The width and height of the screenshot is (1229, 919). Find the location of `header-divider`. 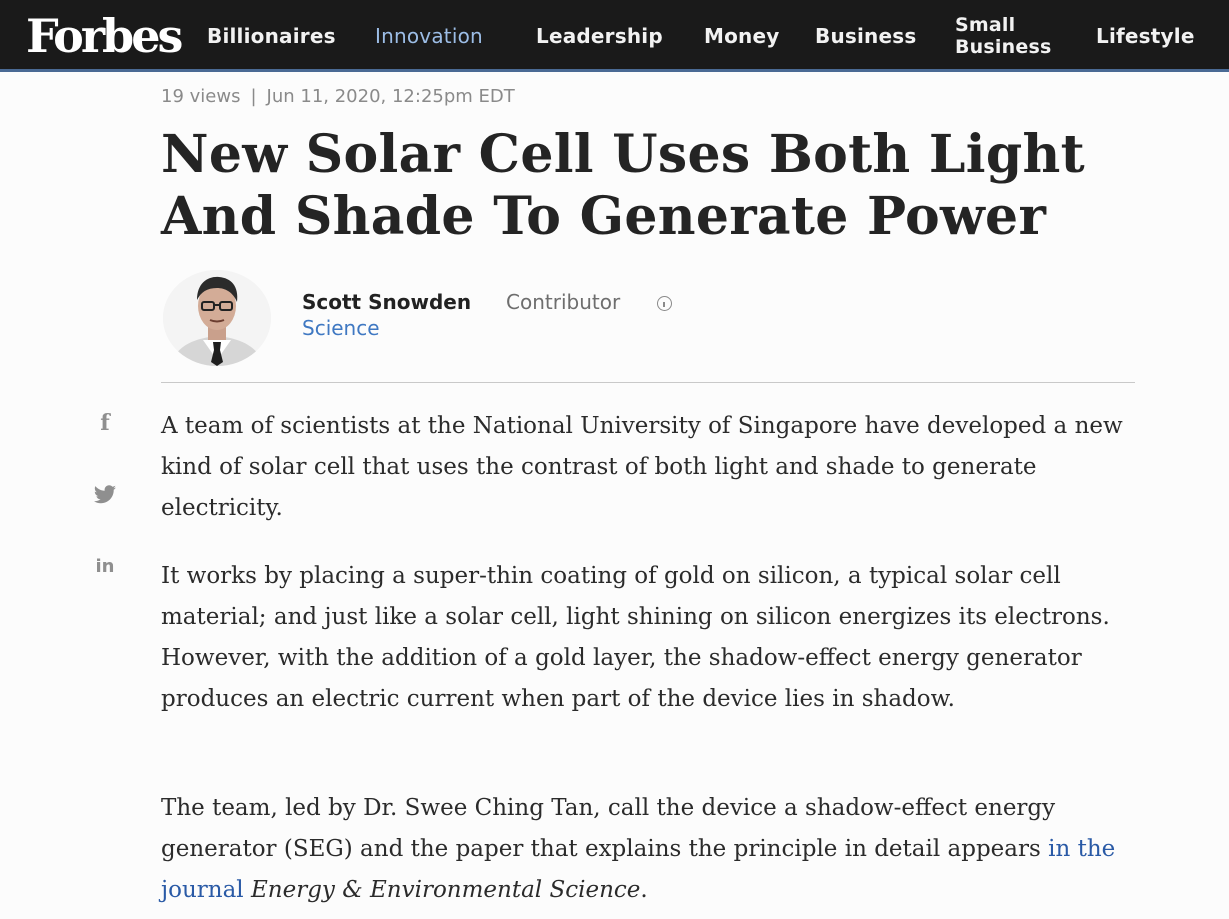

header-divider is located at coordinates (648, 382).